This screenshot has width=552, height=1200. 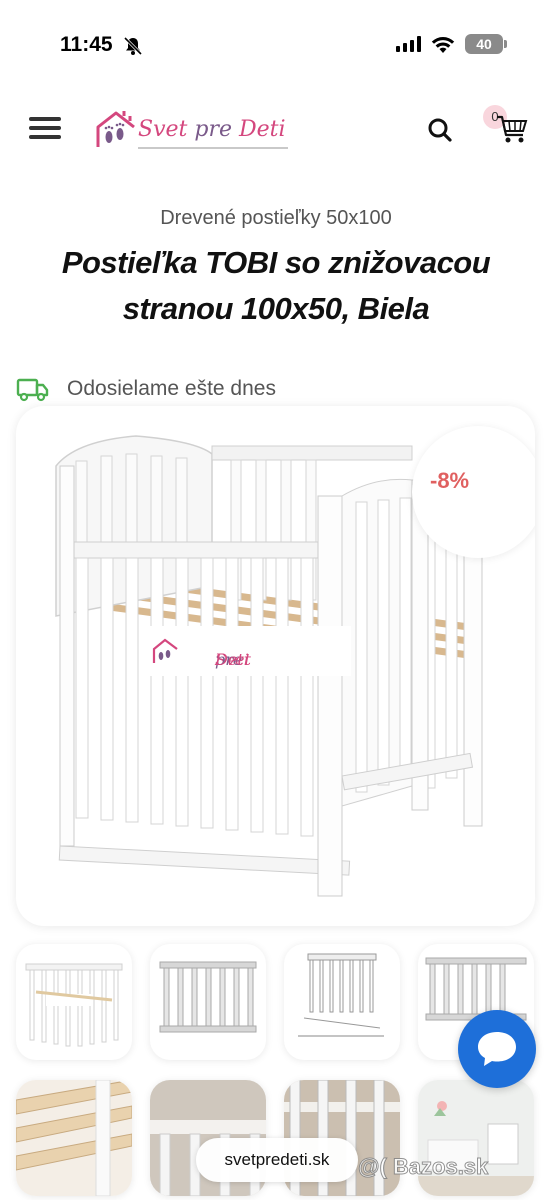 I want to click on thumbnail-slats-image, so click(x=74, y=1138).